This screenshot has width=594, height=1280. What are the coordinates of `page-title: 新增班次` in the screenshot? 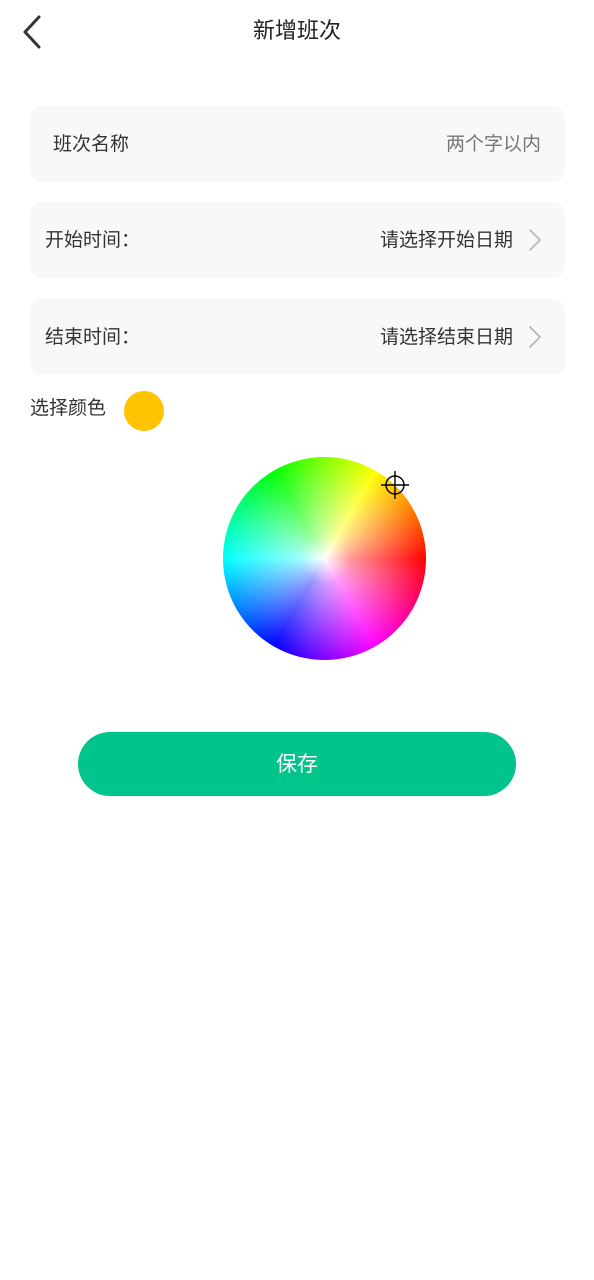 It's located at (296, 31).